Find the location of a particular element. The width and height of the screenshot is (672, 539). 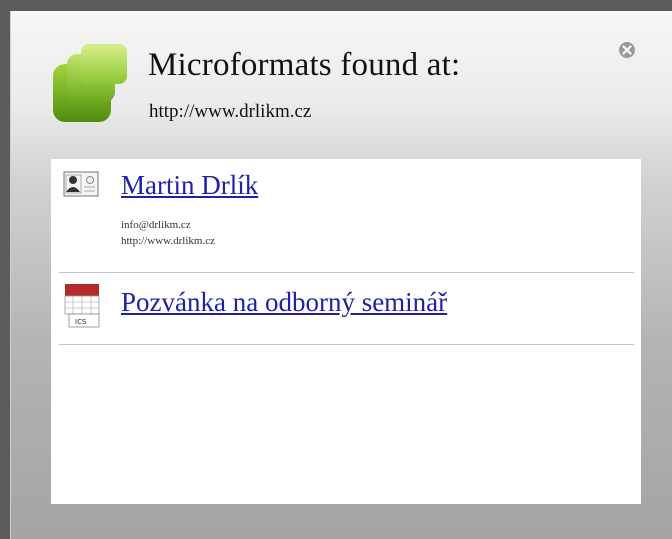

contact-url: http://www.drlikm.cz is located at coordinates (168, 241).